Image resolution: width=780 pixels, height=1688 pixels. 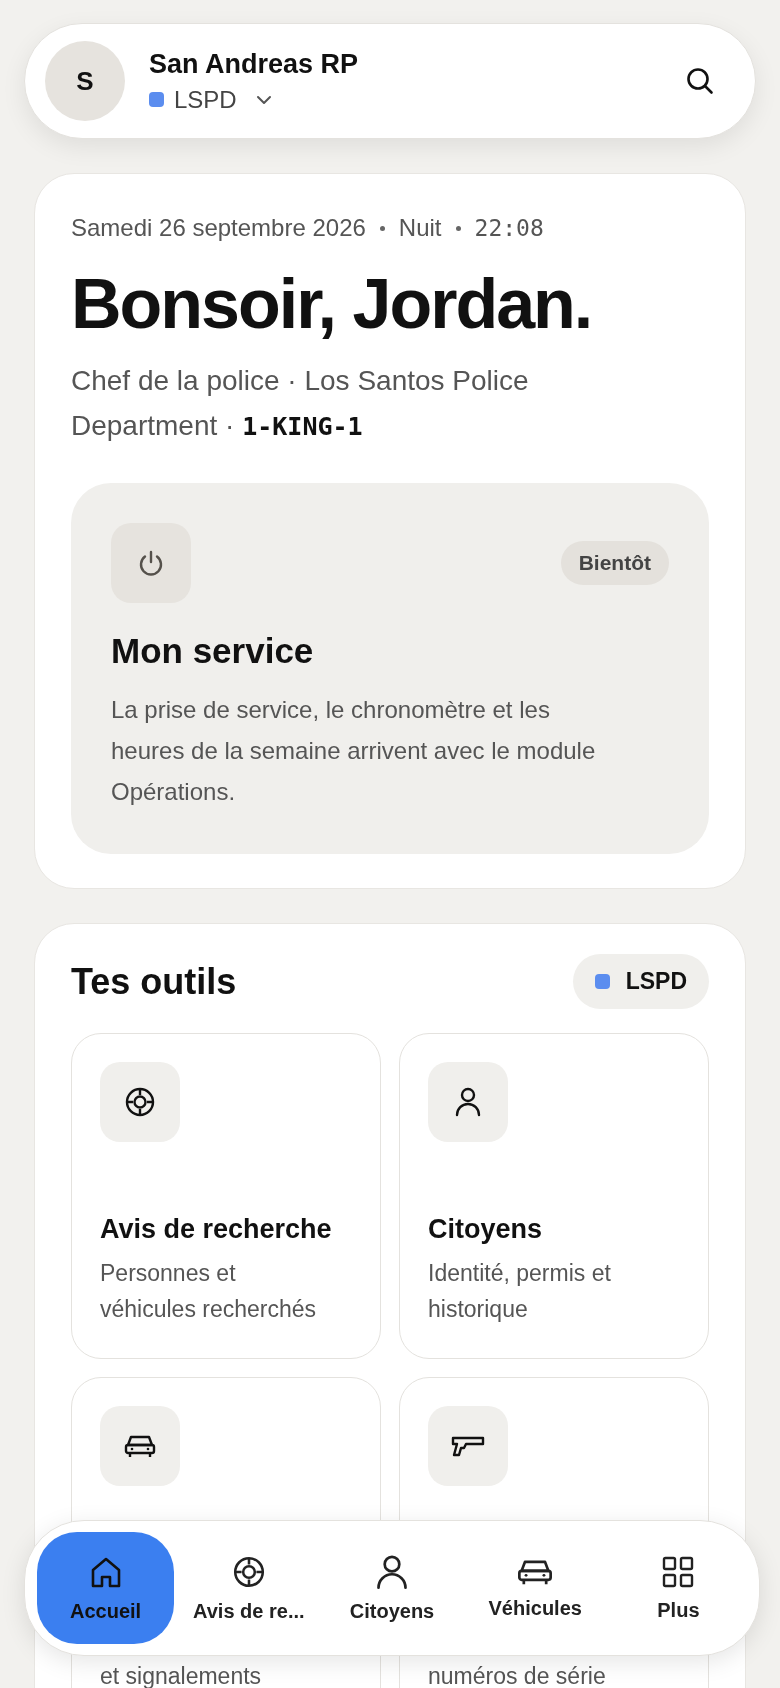 I want to click on nav-tab: Plus, so click(x=678, y=1588).